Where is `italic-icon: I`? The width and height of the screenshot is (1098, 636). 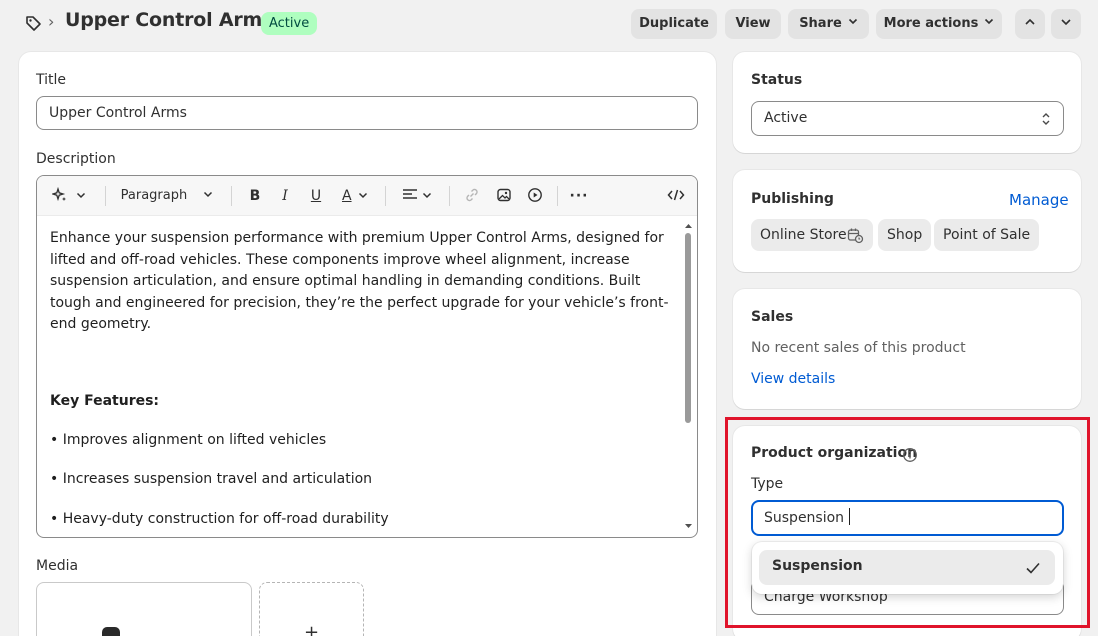
italic-icon: I is located at coordinates (285, 196).